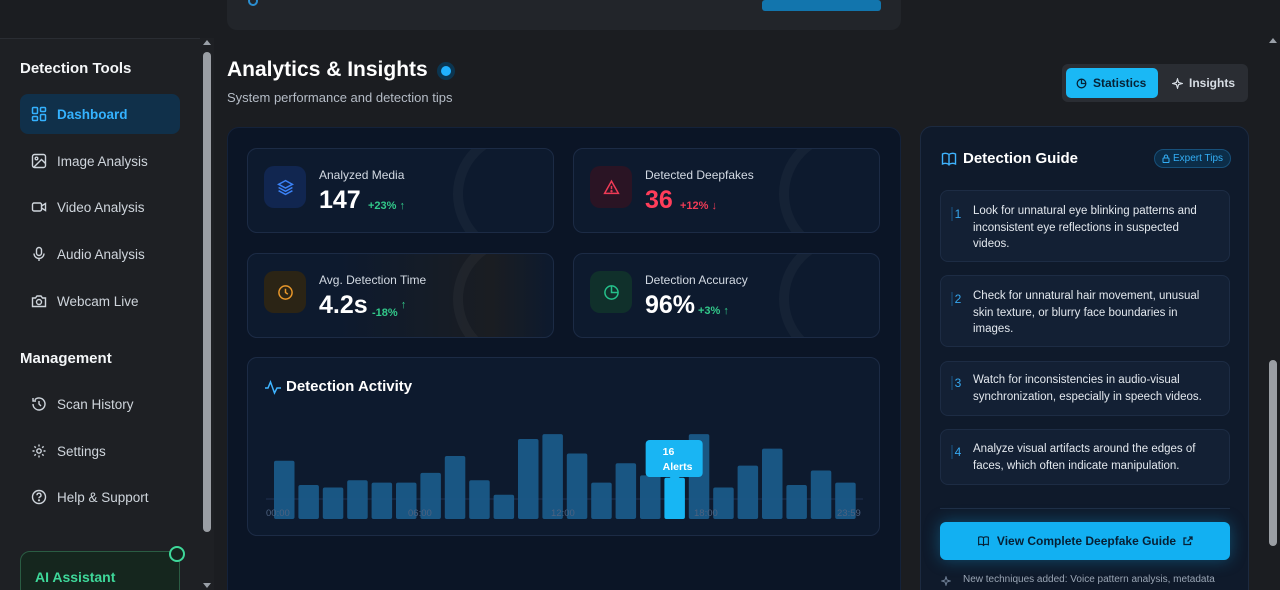 The width and height of the screenshot is (1280, 590). Describe the element at coordinates (92, 114) in the screenshot. I see `sidebar-item-label: Dashboard` at that location.